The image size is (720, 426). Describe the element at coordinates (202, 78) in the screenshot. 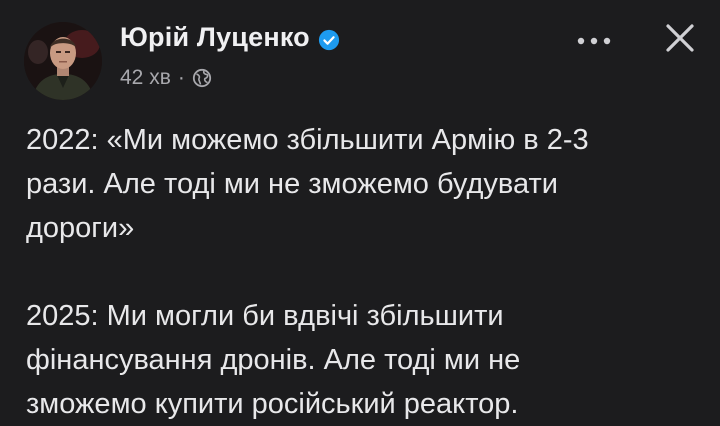

I see `globe-icon` at that location.